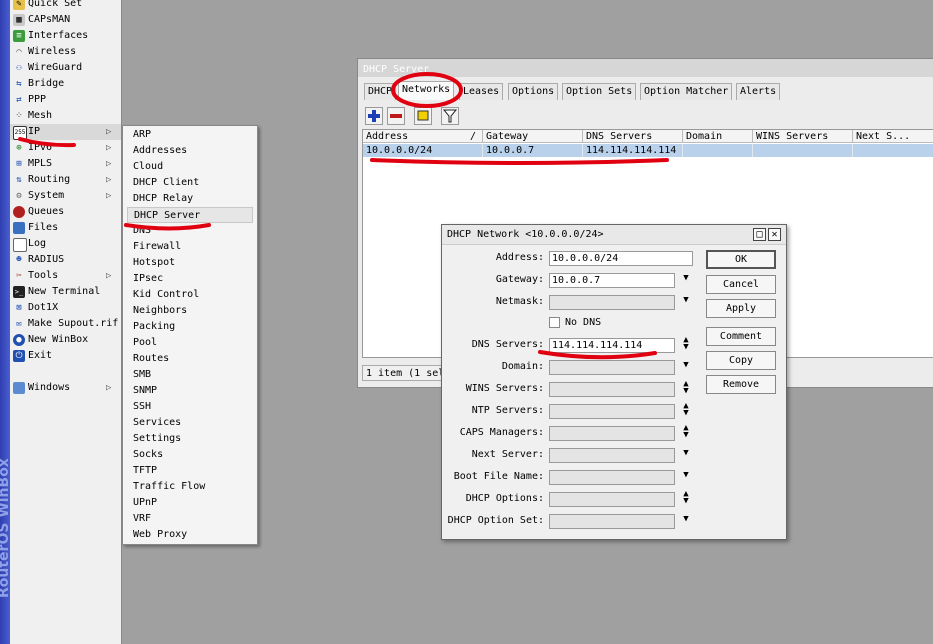  Describe the element at coordinates (741, 259) in the screenshot. I see `ok-button: OK` at that location.